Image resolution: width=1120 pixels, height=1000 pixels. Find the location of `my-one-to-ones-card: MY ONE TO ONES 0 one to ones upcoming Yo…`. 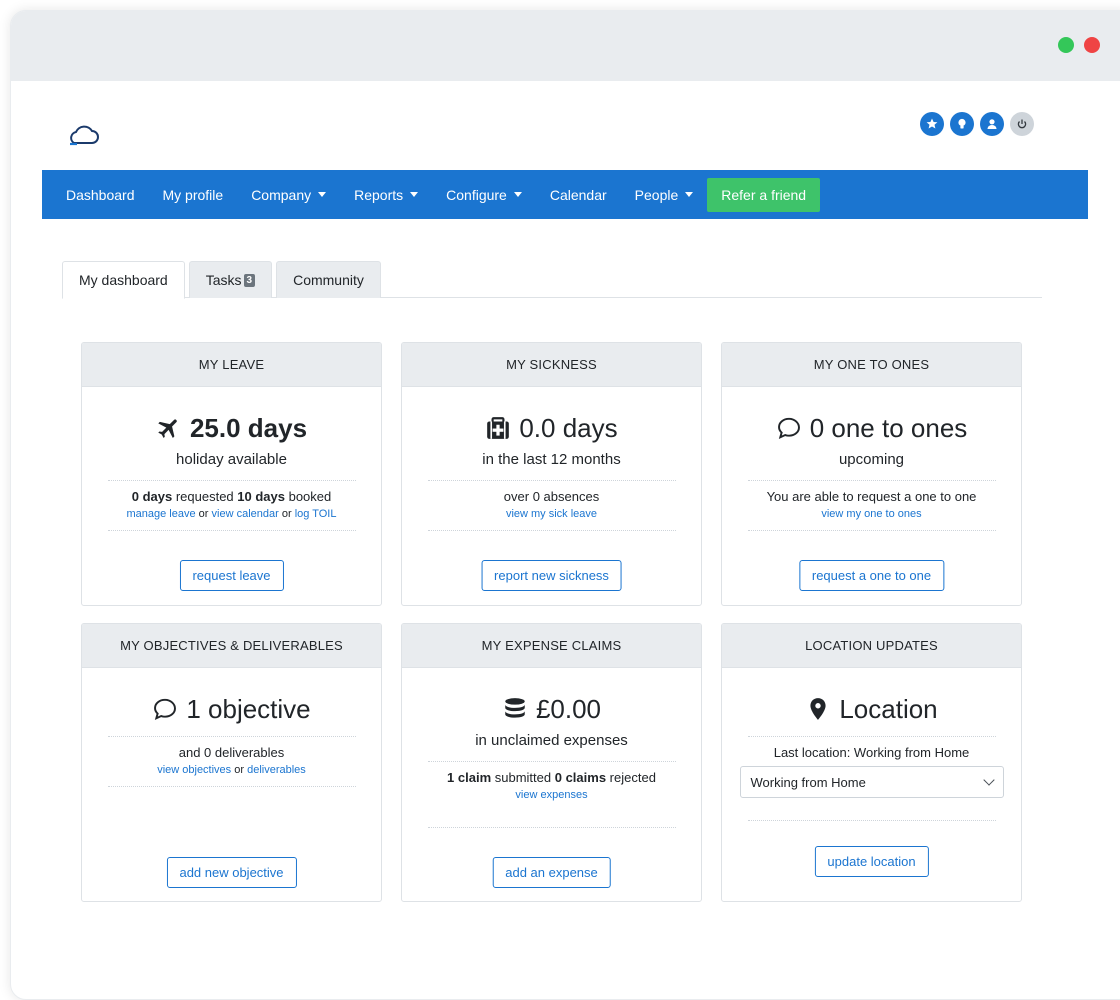

my-one-to-ones-card: MY ONE TO ONES 0 one to ones upcoming Yo… is located at coordinates (871, 474).